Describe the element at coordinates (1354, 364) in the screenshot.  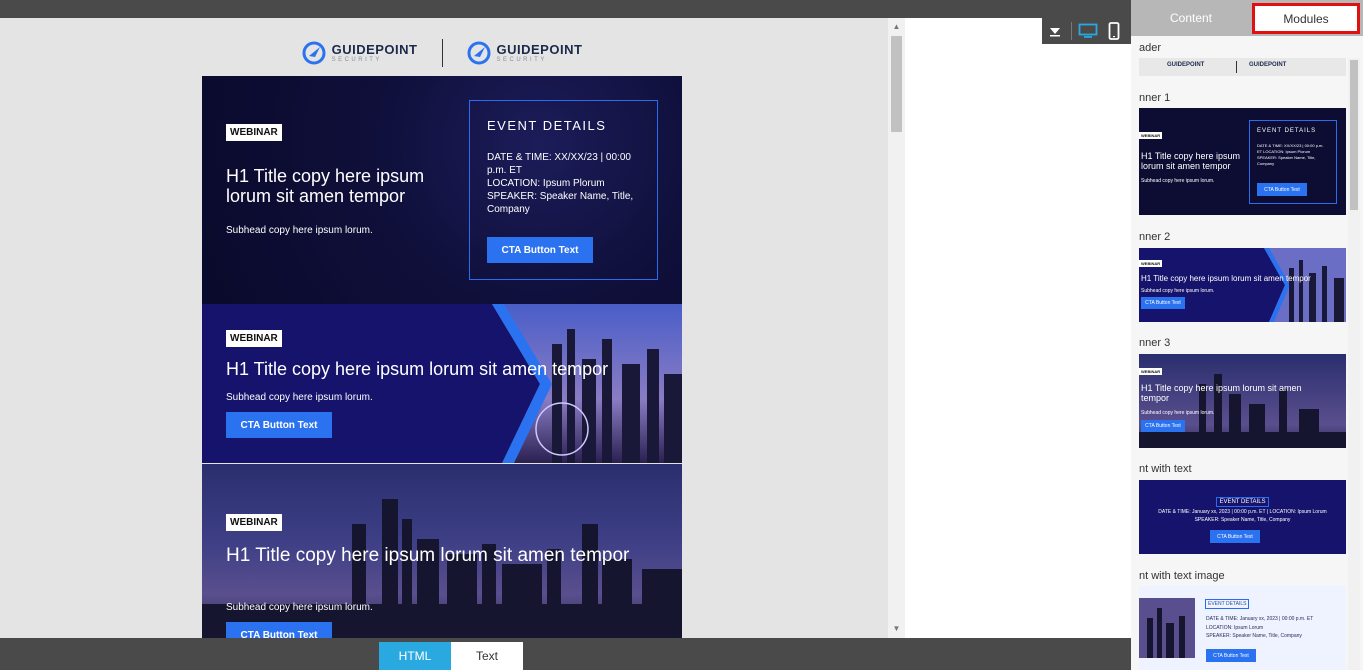
I see `modules-scrollbar` at that location.